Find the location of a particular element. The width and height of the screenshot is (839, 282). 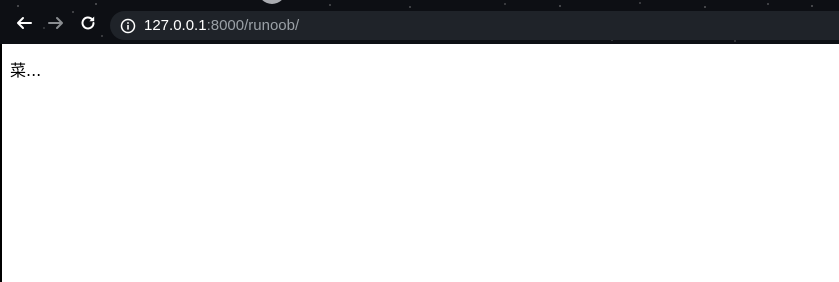

reload-button is located at coordinates (88, 23).